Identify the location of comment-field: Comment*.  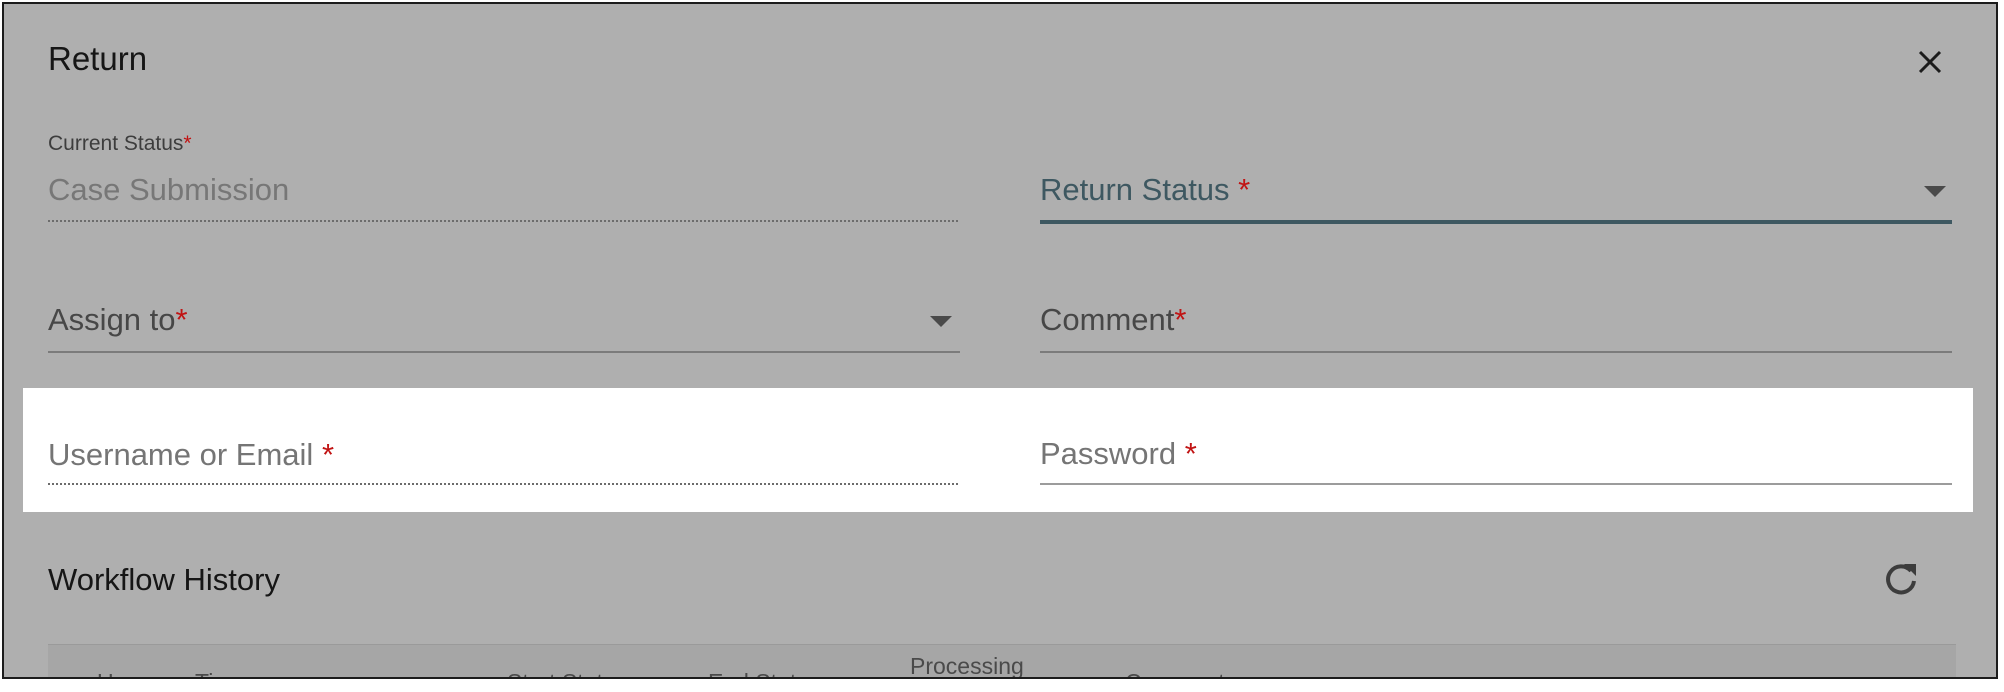
(1113, 320).